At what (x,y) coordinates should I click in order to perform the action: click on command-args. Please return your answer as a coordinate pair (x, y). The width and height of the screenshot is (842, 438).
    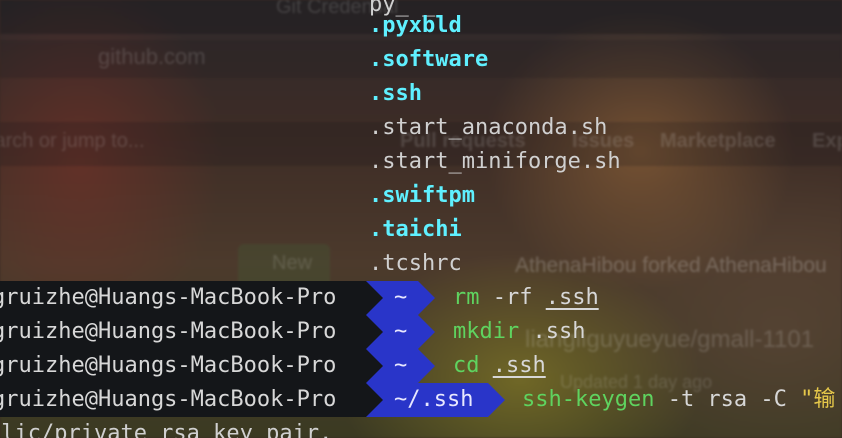
    Looking at the image, I should click on (486, 365).